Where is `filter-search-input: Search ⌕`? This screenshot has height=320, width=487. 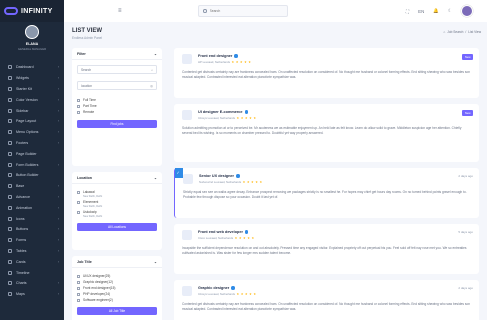 filter-search-input: Search ⌕ is located at coordinates (117, 69).